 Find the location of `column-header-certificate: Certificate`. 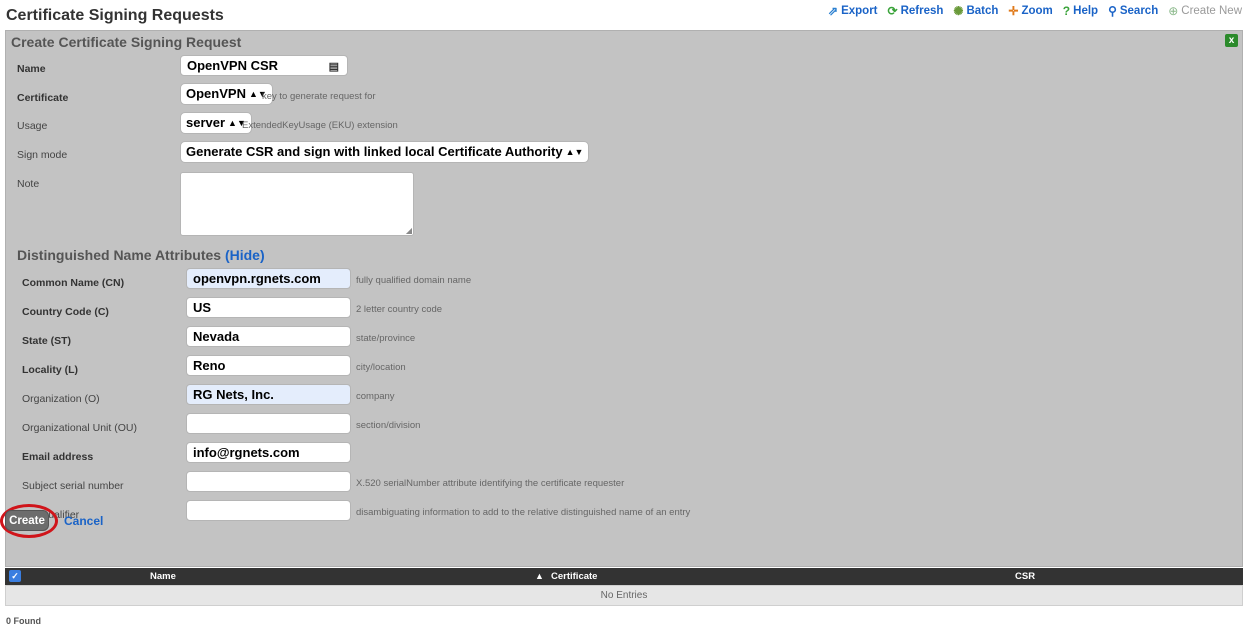

column-header-certificate: Certificate is located at coordinates (574, 576).